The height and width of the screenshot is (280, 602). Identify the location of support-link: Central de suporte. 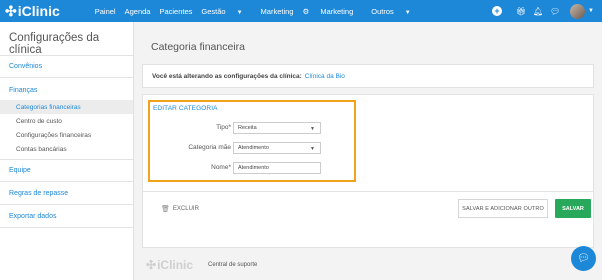
(232, 265).